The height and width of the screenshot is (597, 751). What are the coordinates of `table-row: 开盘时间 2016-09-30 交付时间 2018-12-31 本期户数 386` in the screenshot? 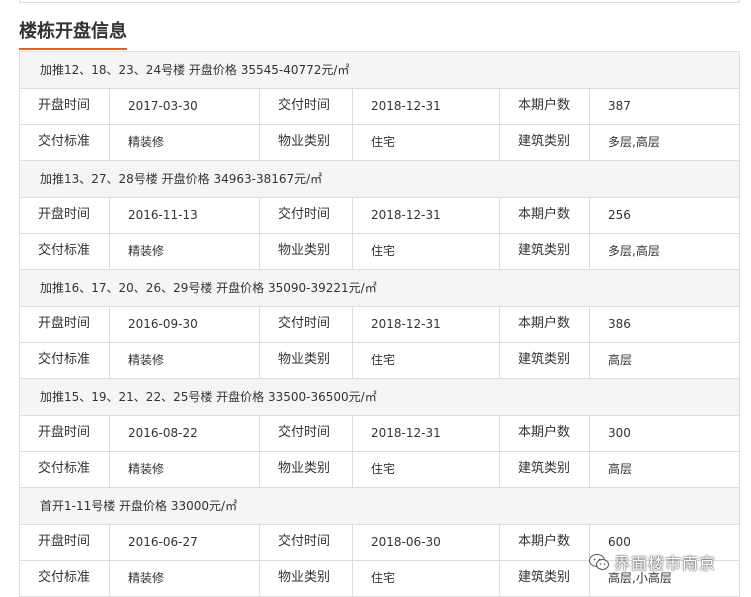 It's located at (379, 325).